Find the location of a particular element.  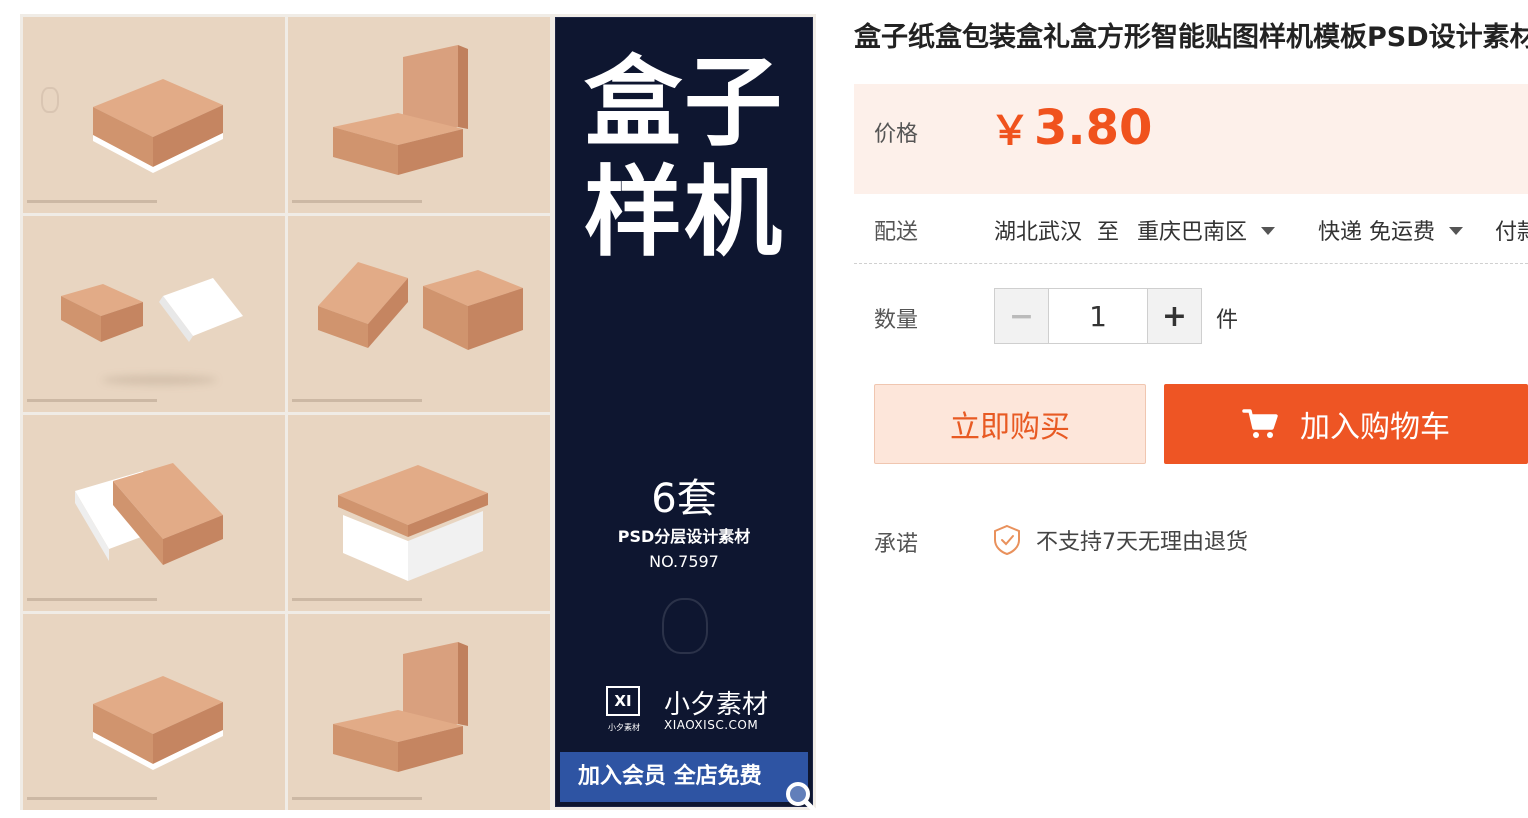

brand-site: XIAOXISC.COM is located at coordinates (711, 725).